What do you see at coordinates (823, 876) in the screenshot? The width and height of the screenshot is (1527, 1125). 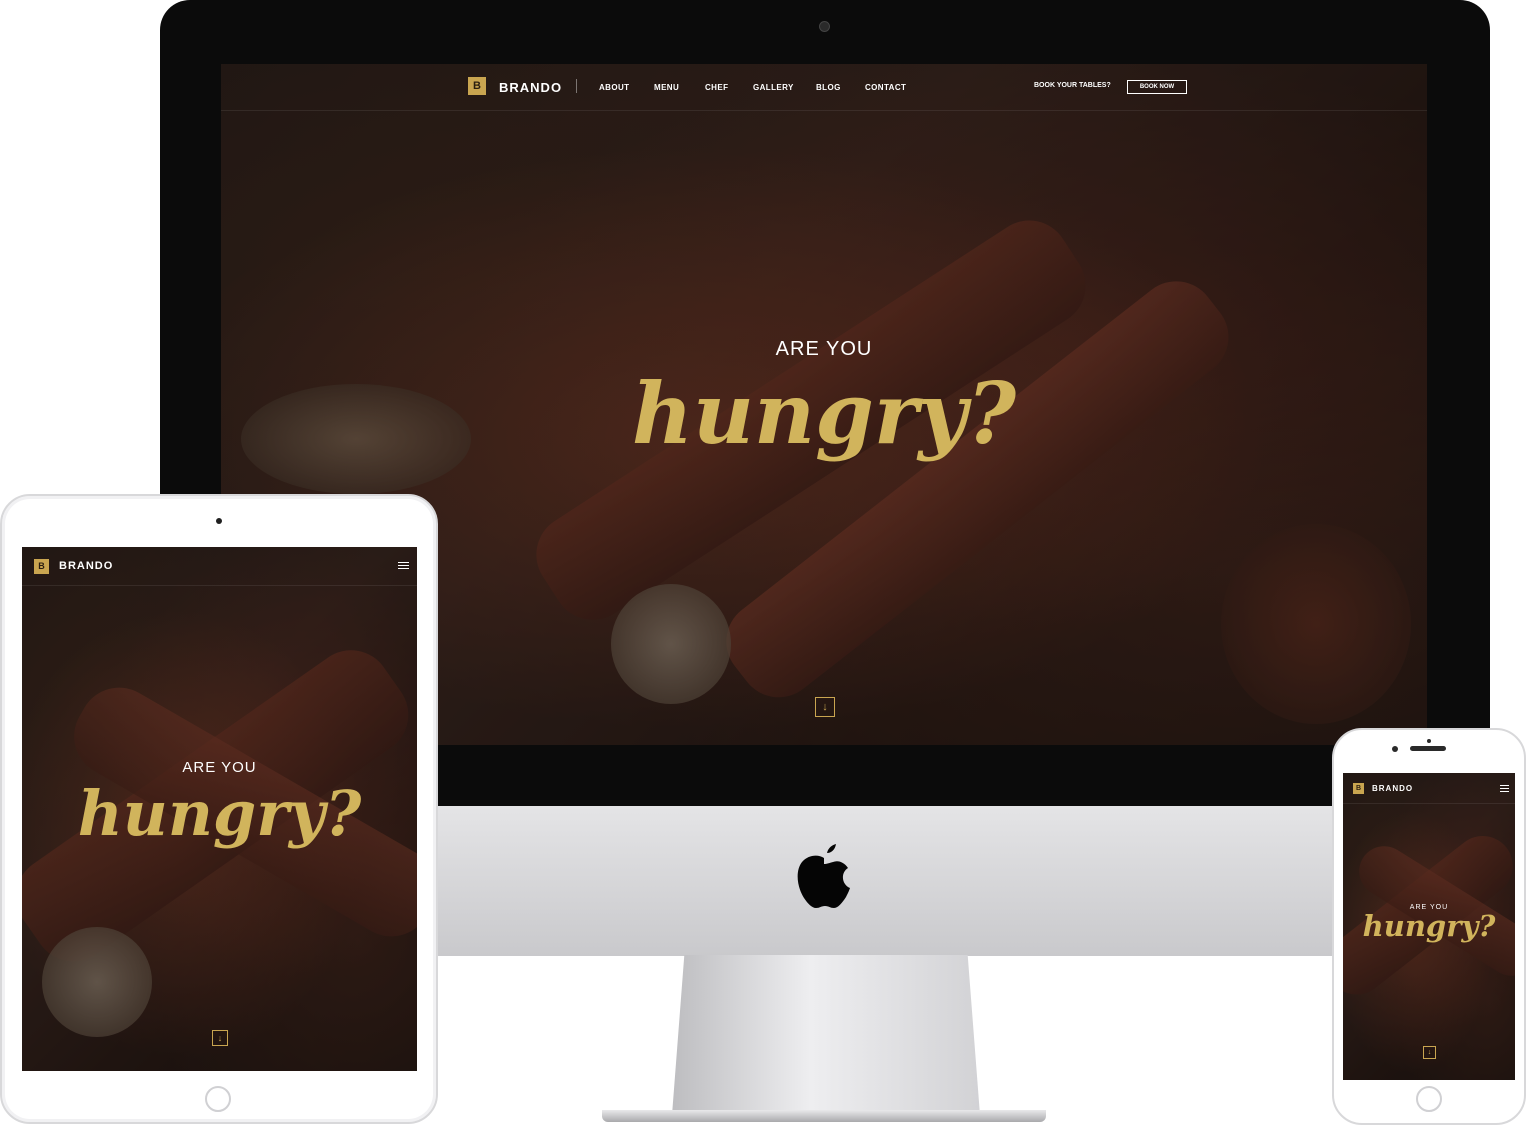 I see `apple-logo-icon` at bounding box center [823, 876].